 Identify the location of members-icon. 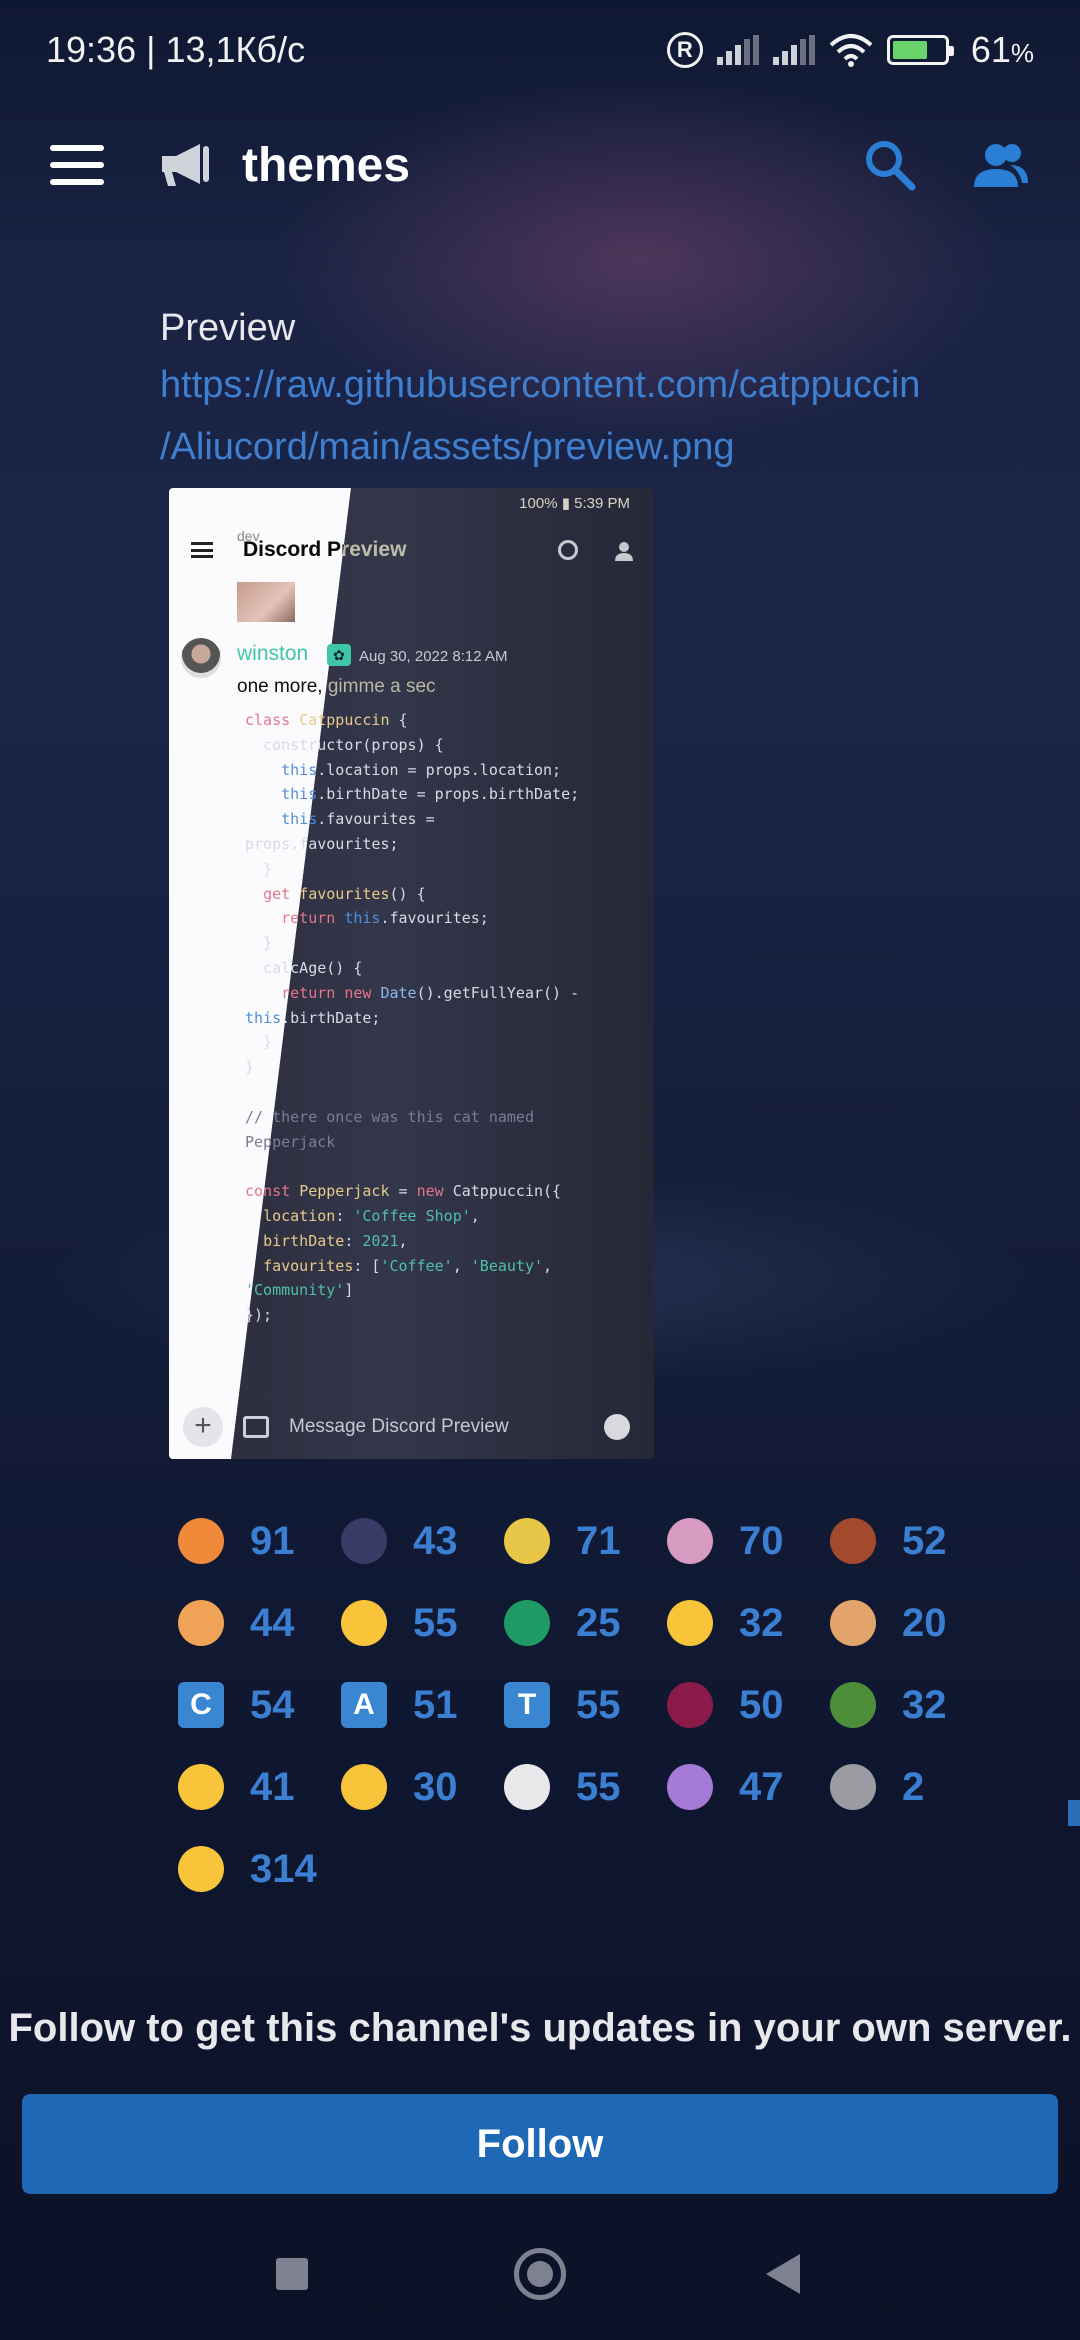
(1000, 165).